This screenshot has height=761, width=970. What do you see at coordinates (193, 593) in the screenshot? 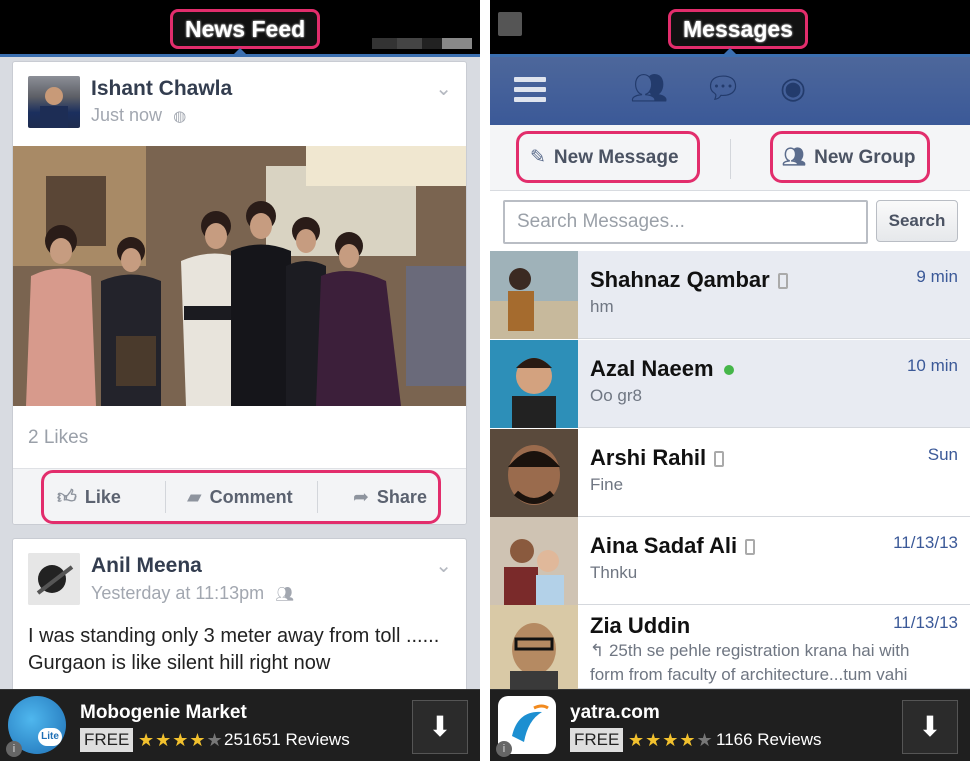
I see `post-time: Yesterday at 11:13pm 👥︎` at bounding box center [193, 593].